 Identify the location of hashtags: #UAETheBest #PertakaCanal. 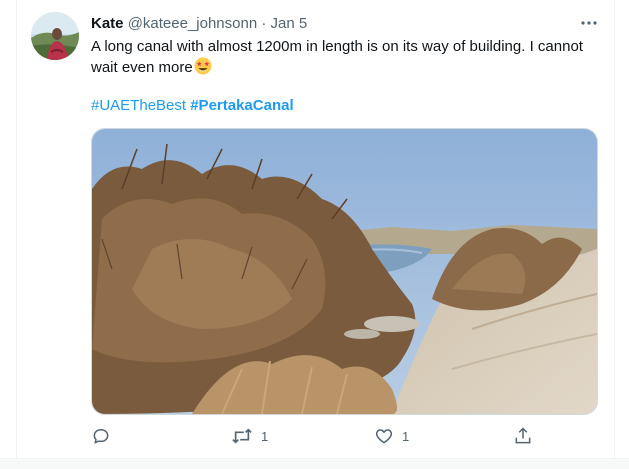
(192, 106).